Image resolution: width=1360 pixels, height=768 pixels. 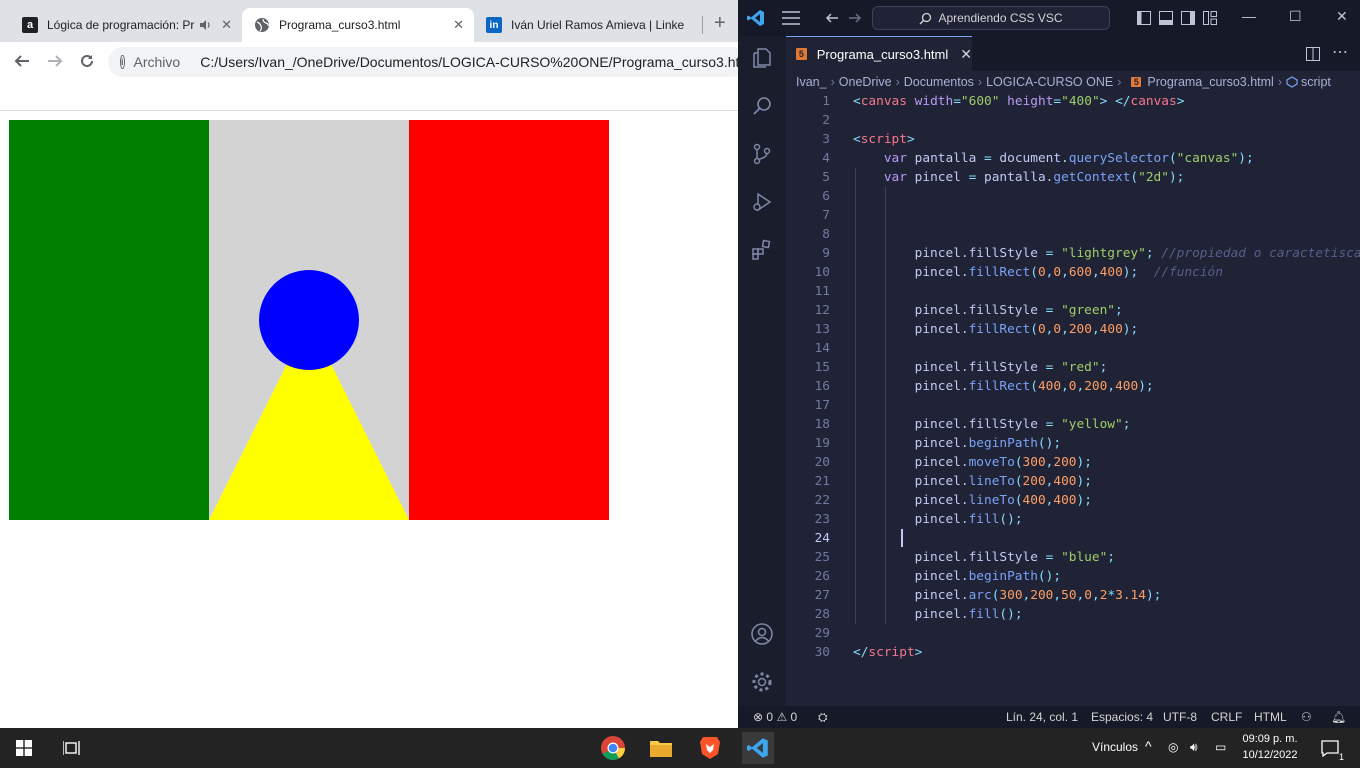 I want to click on audio-icon, so click(x=205, y=25).